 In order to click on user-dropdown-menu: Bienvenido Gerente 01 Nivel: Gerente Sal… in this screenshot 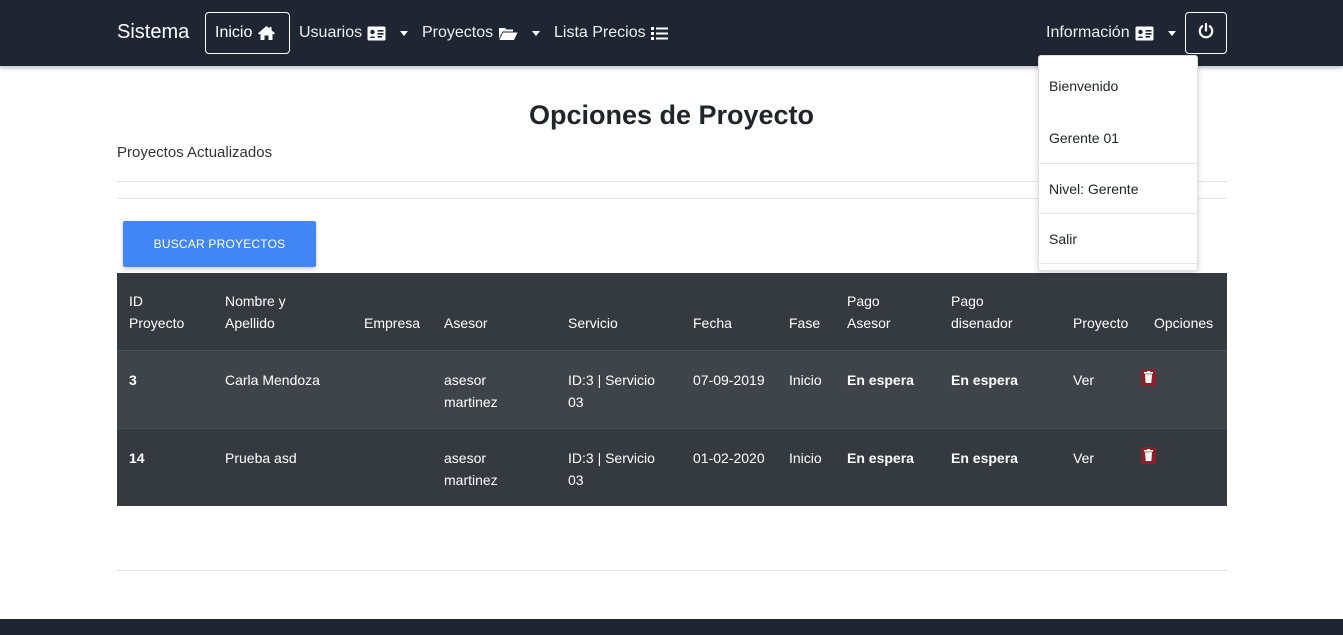, I will do `click(1118, 163)`.